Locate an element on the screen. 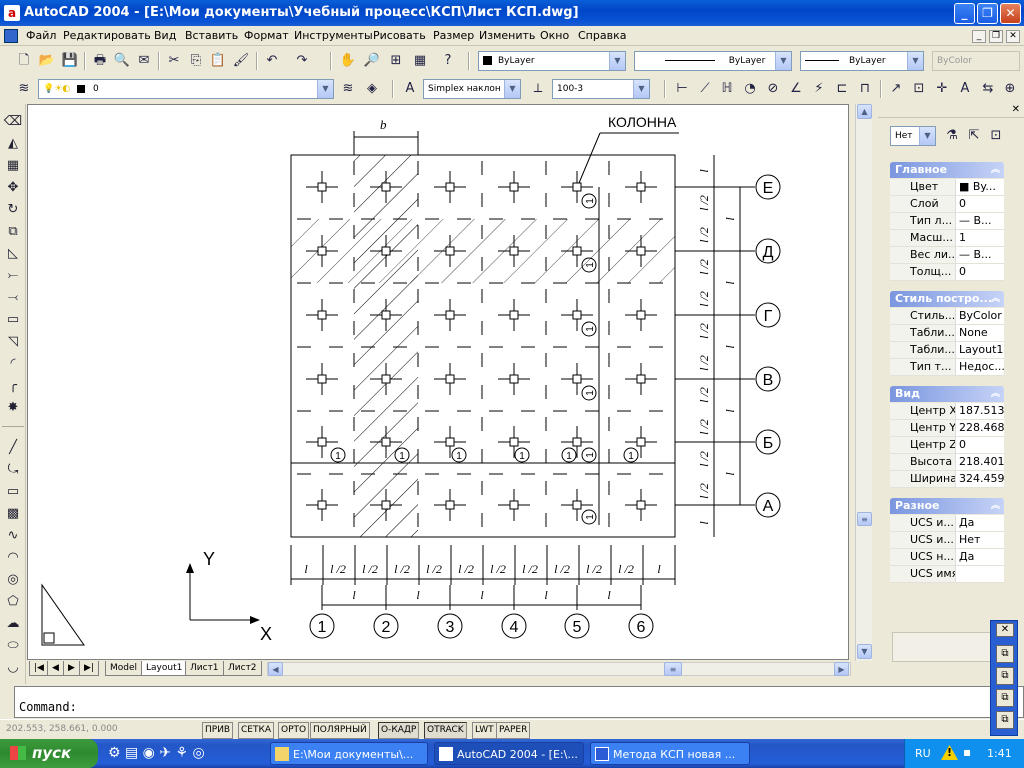  floating-close-icon: ✕ is located at coordinates (1005, 630).